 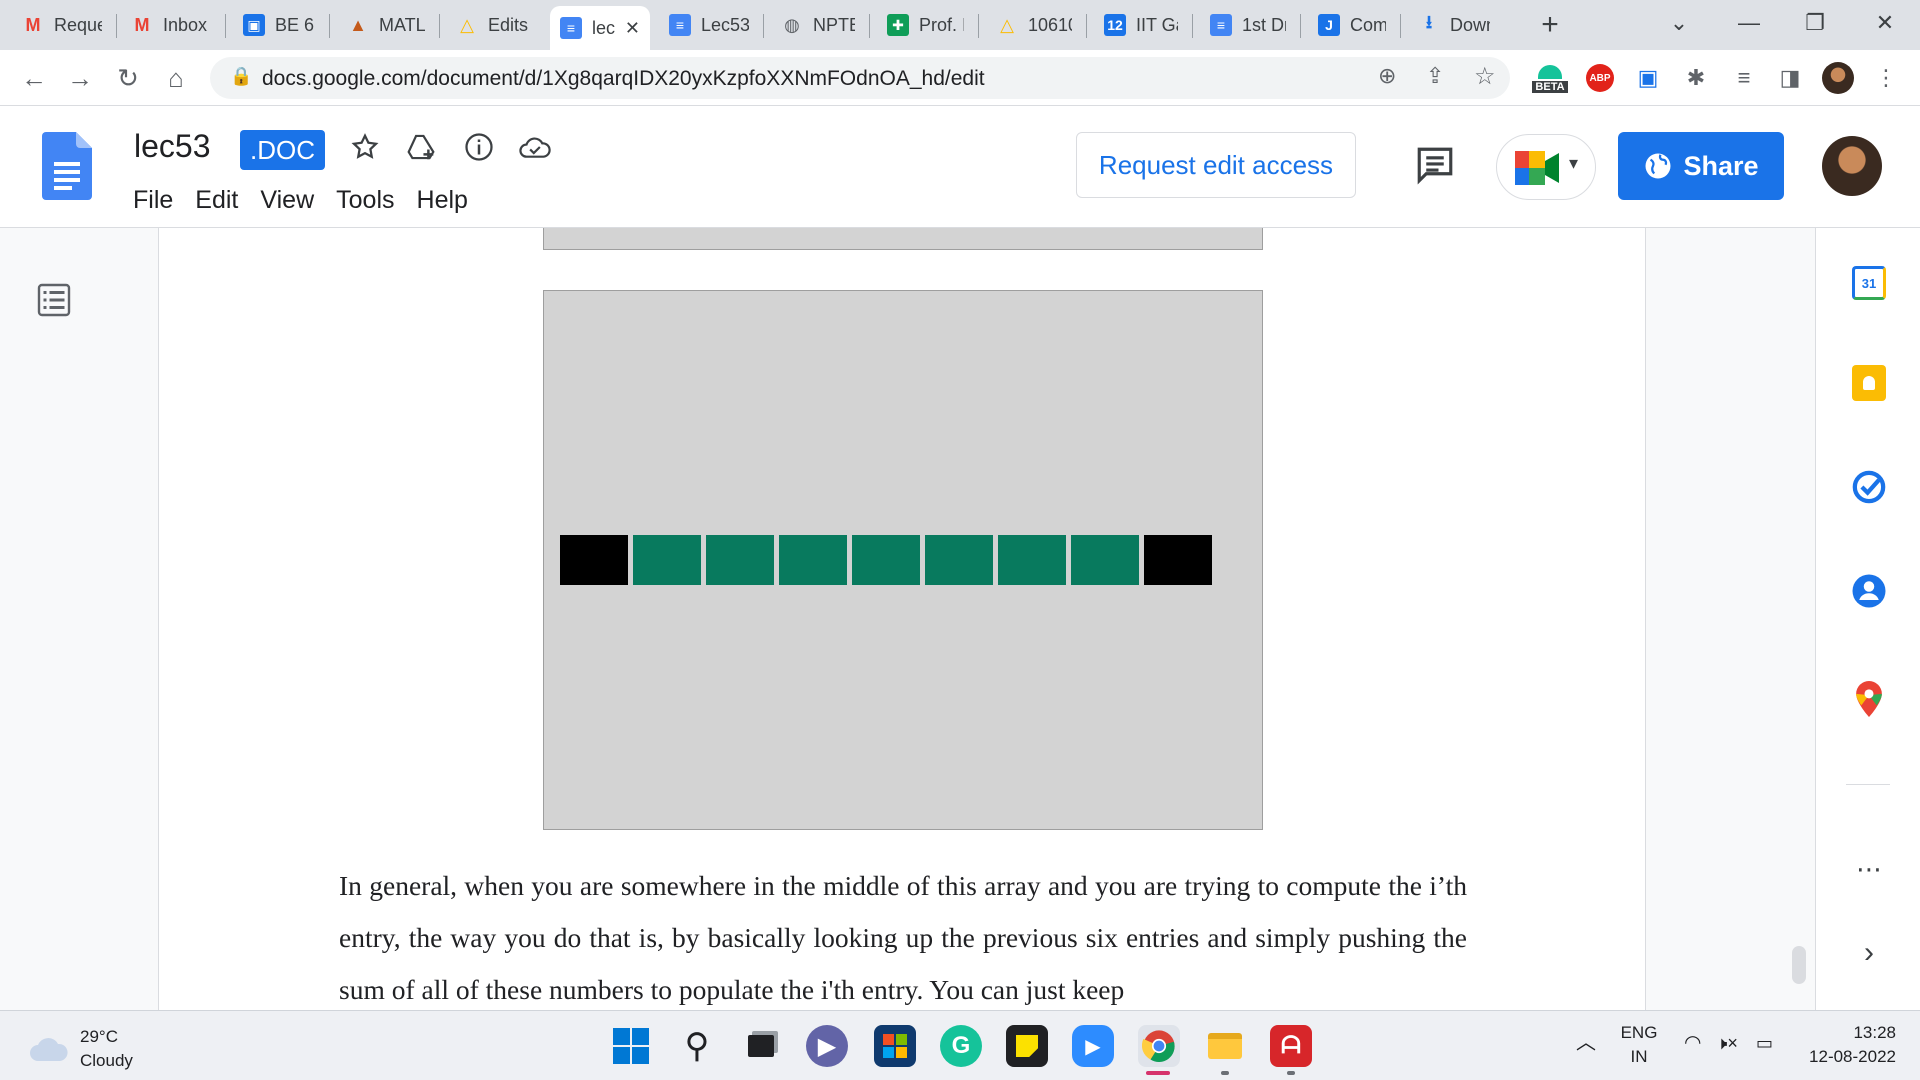 What do you see at coordinates (1658, 166) in the screenshot?
I see `globe-icon` at bounding box center [1658, 166].